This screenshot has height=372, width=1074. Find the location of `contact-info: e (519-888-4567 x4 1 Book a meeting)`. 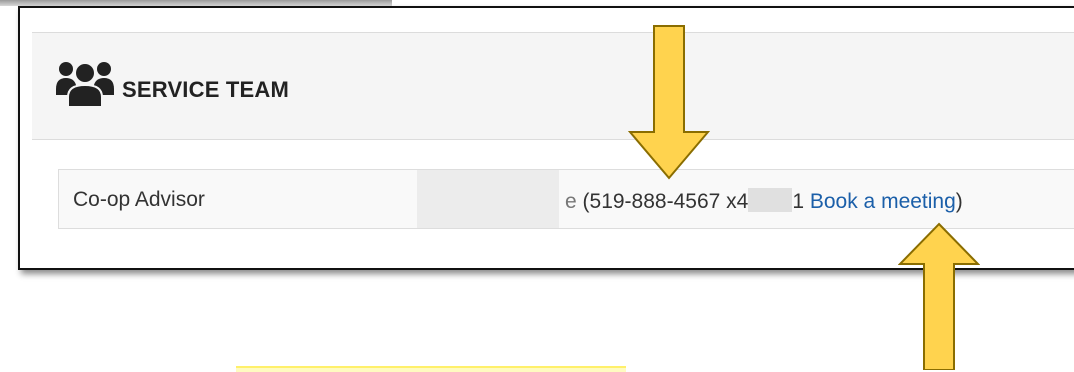

contact-info: e (519-888-4567 x4 1 Book a meeting) is located at coordinates (764, 201).